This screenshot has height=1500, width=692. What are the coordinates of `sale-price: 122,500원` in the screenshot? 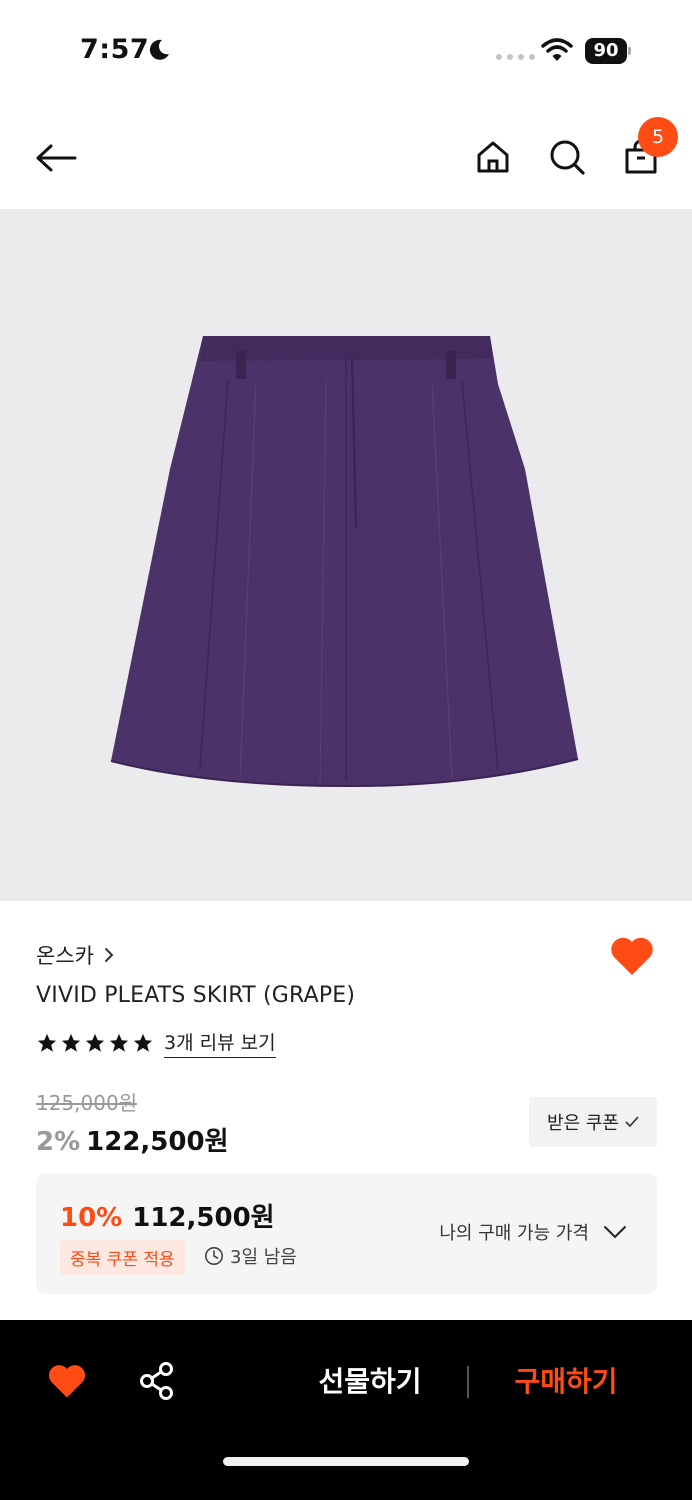 It's located at (157, 1142).